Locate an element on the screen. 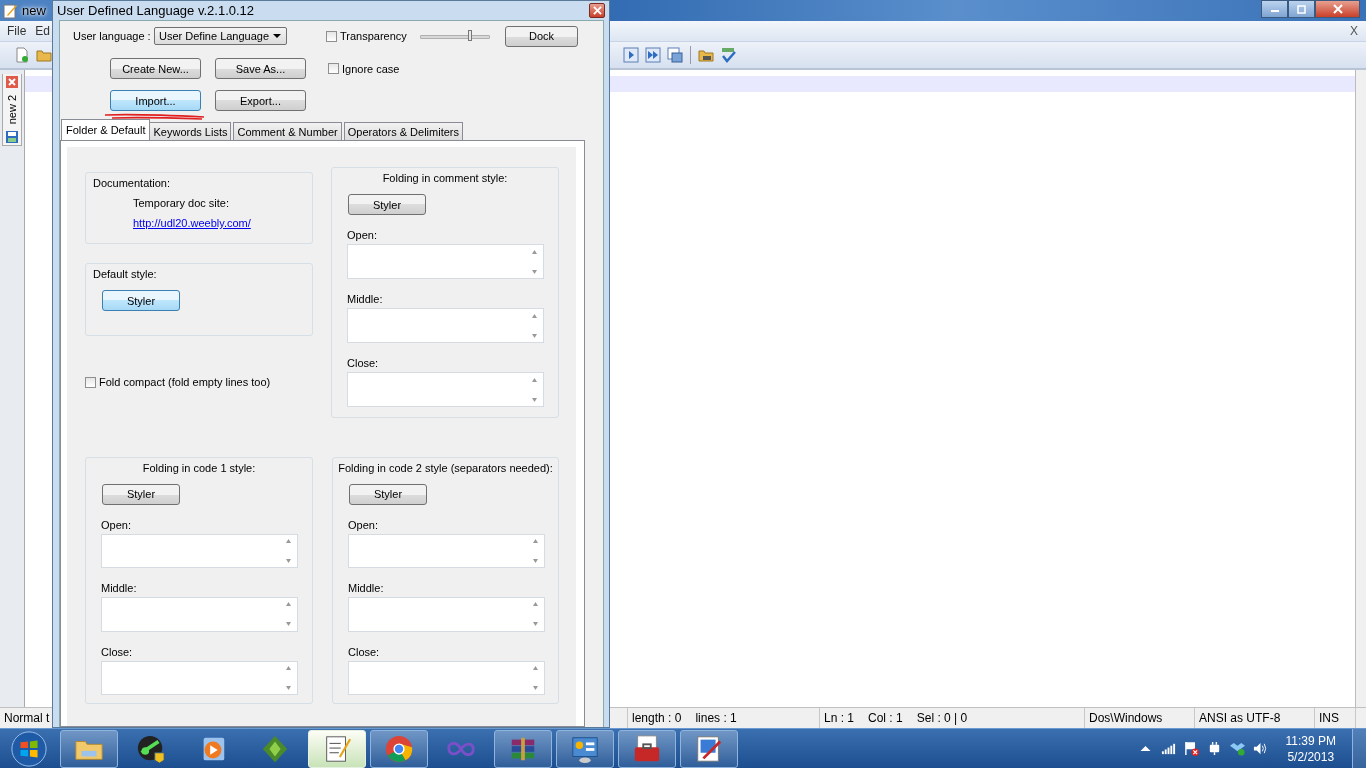  status-text: Col : 1 is located at coordinates (885, 718).